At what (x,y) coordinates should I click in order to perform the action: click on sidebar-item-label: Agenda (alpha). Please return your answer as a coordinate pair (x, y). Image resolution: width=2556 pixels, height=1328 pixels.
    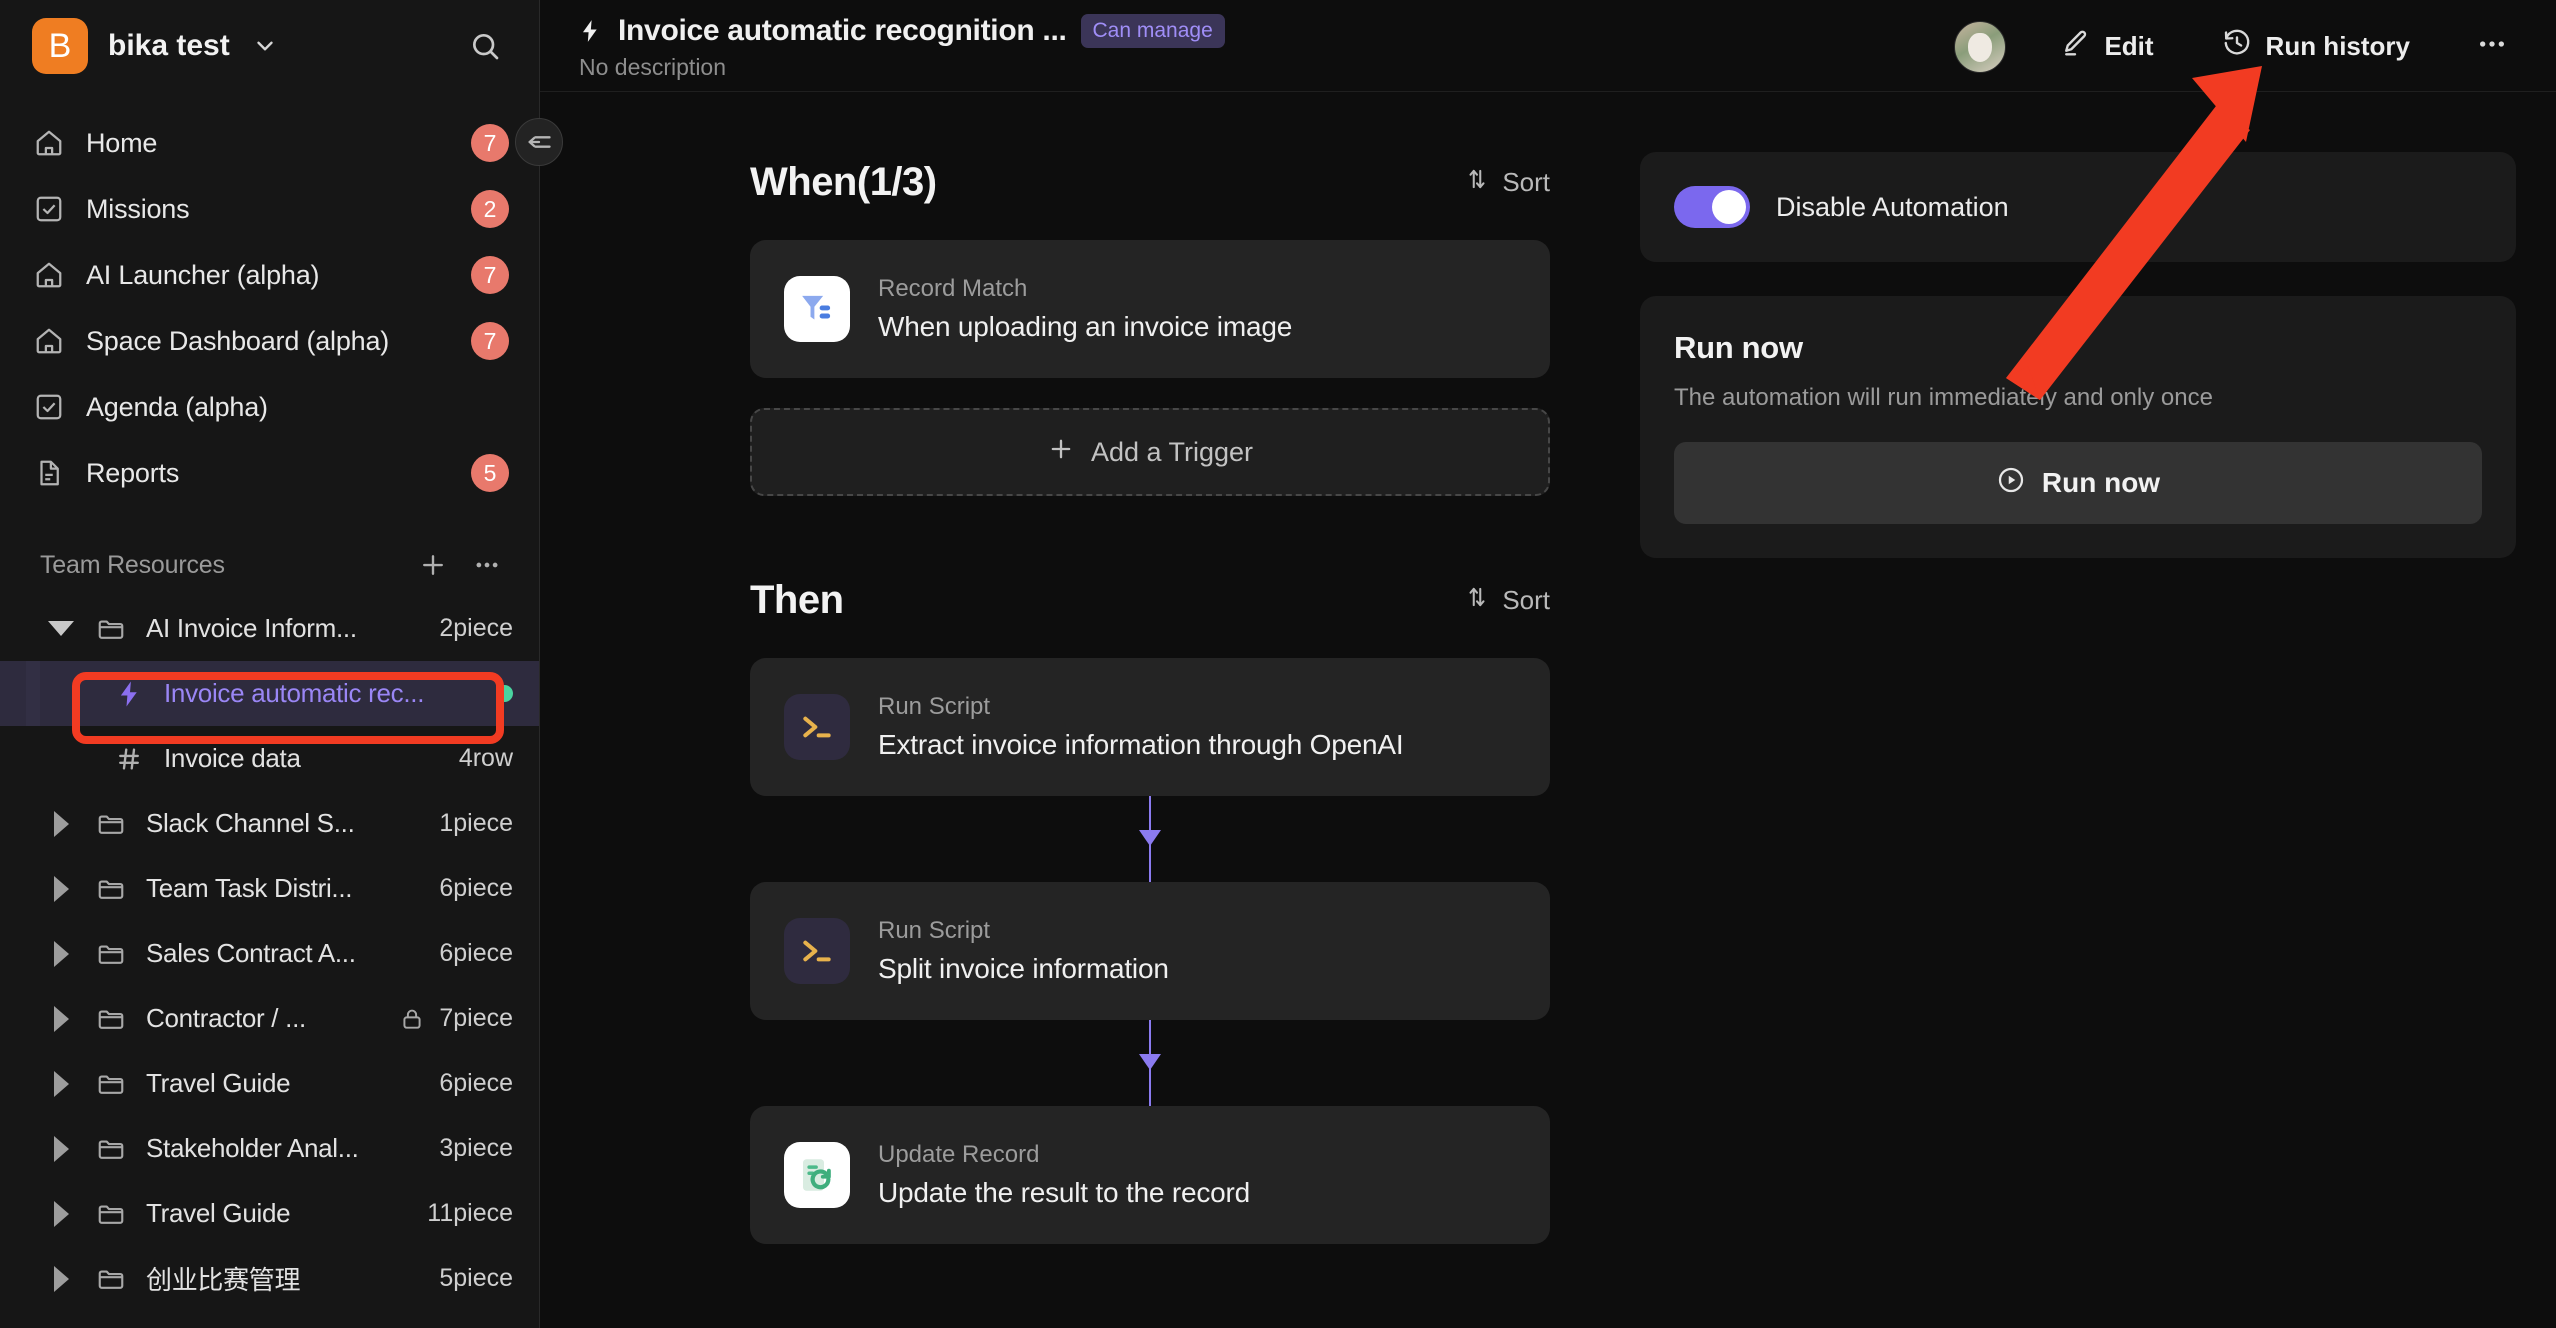
    Looking at the image, I should click on (177, 406).